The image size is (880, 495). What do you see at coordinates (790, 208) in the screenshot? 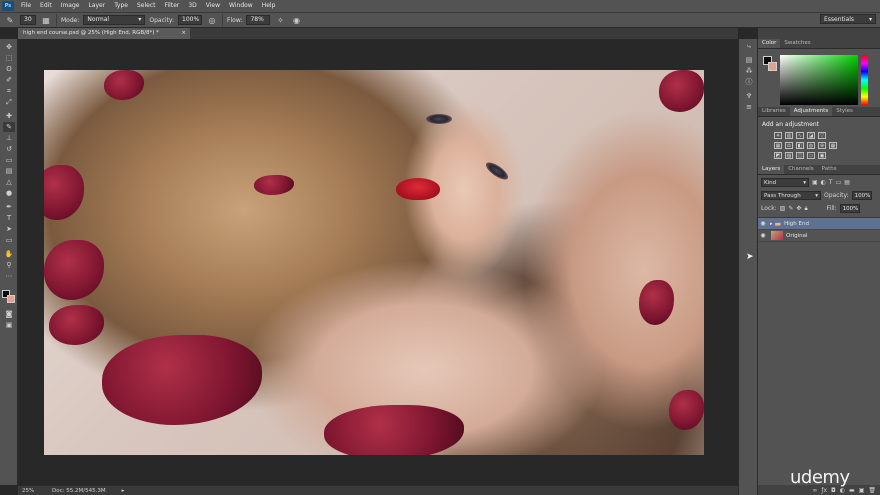
I see `lock-image-icon: ✎` at bounding box center [790, 208].